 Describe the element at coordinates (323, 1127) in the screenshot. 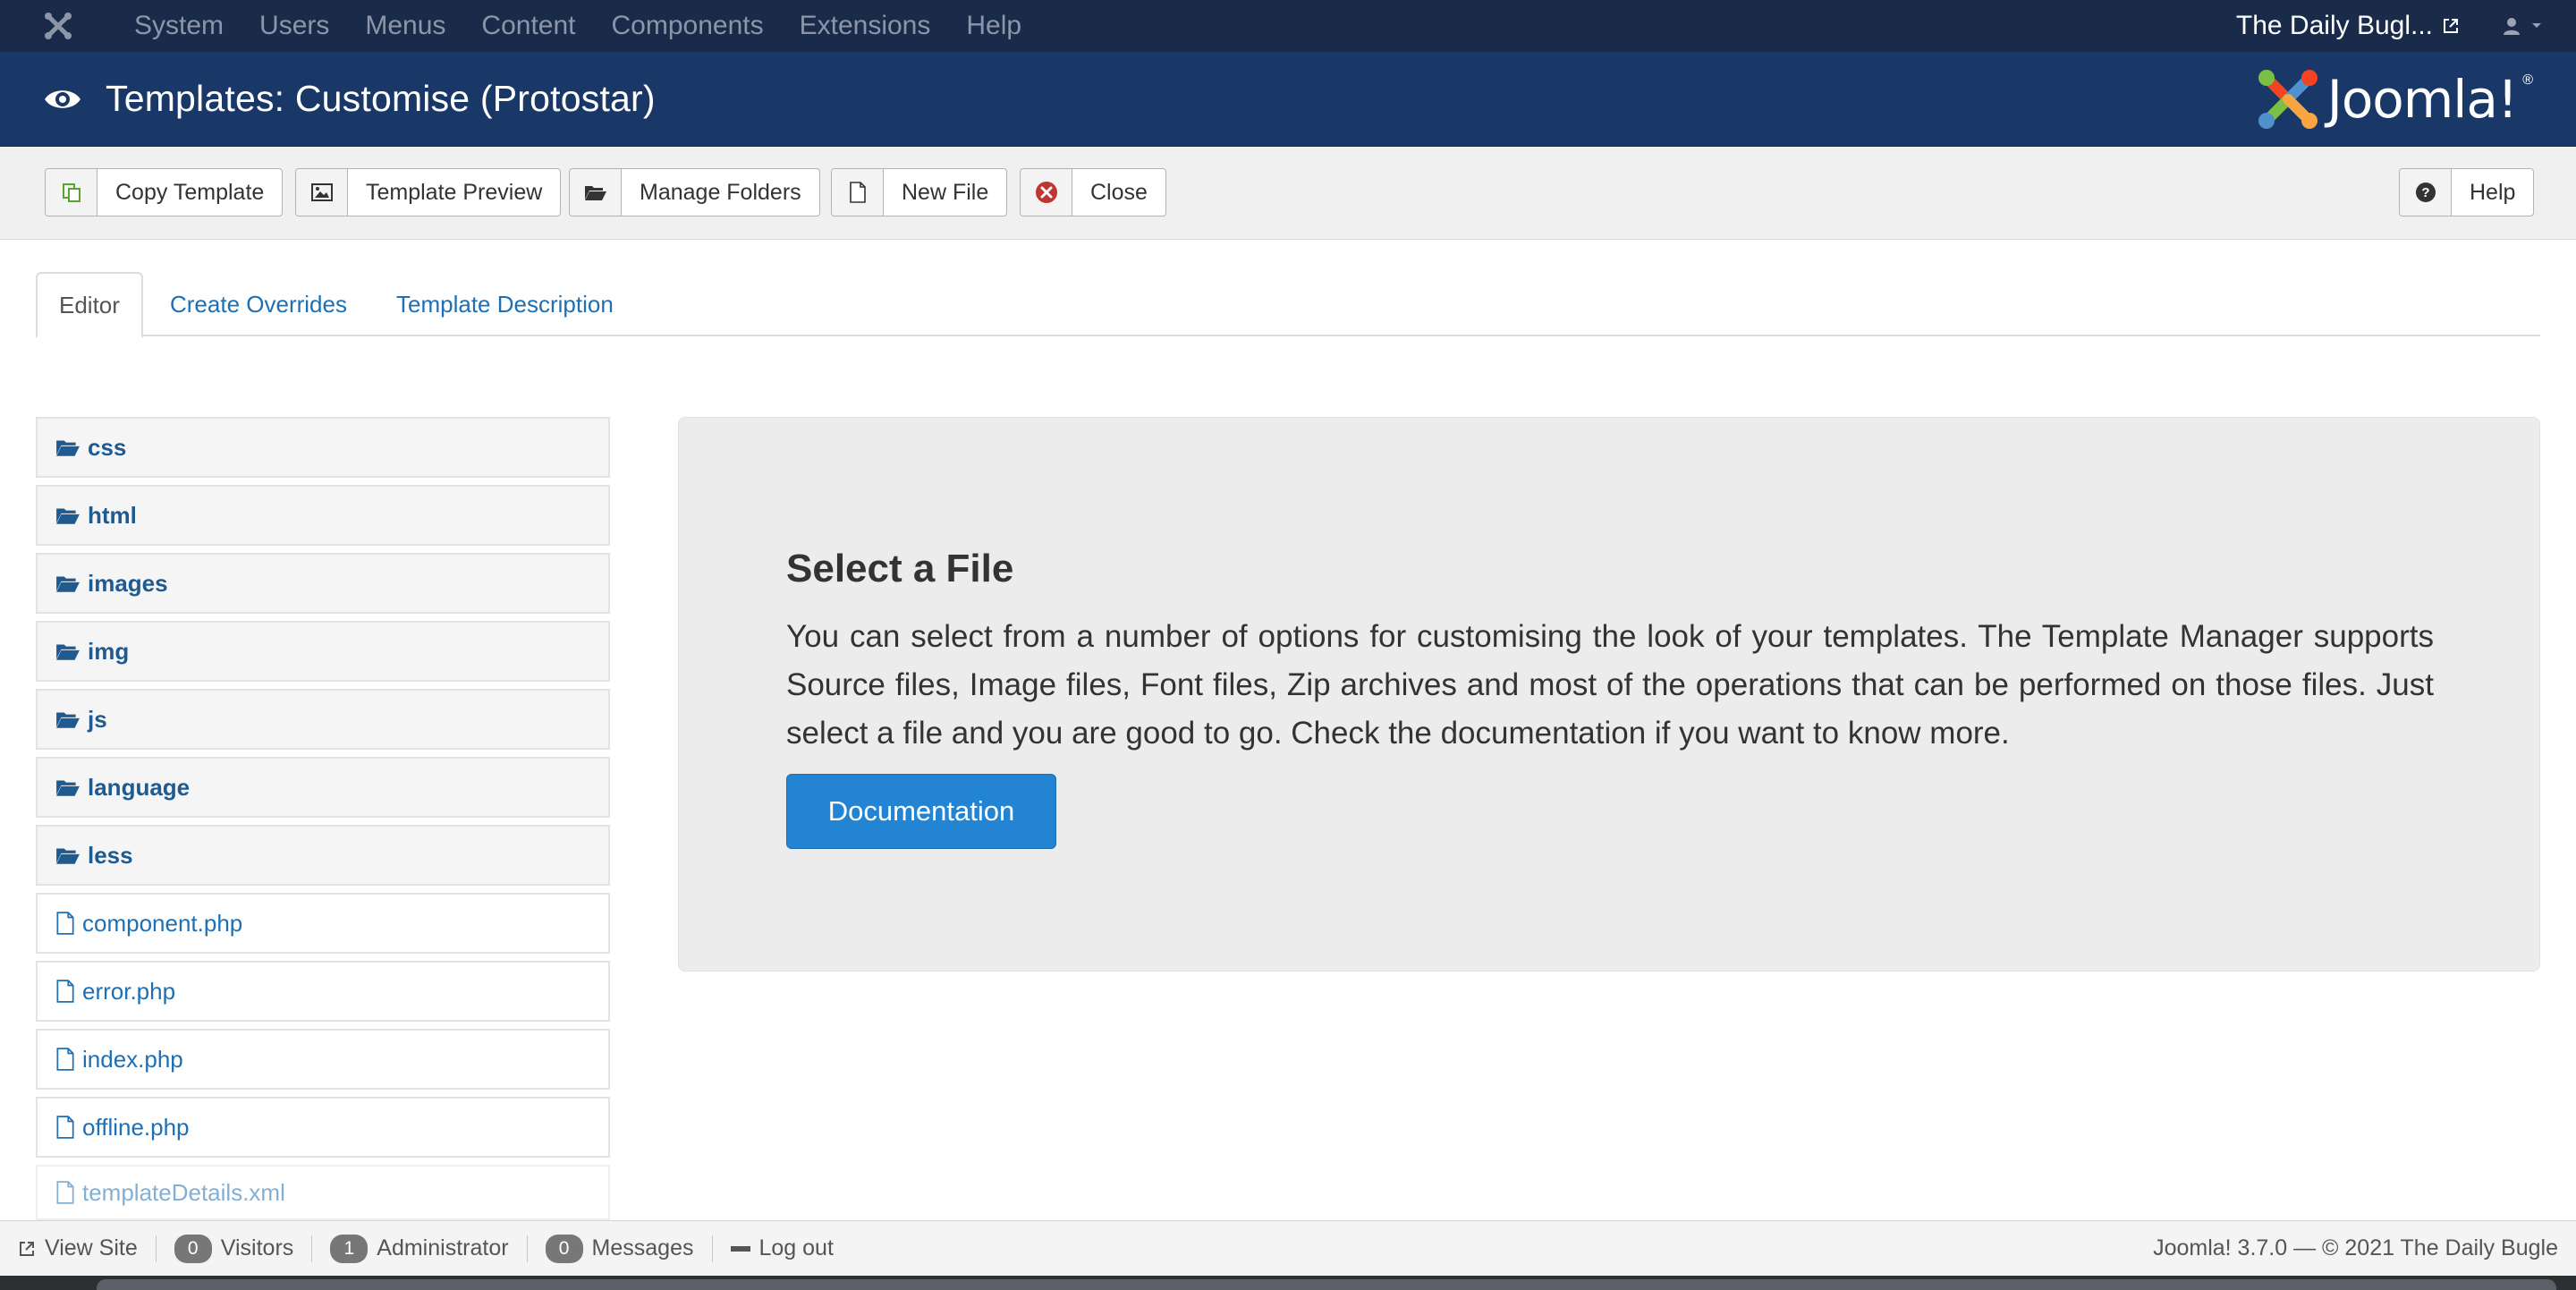

I see `file-offline-php: offline.php` at that location.